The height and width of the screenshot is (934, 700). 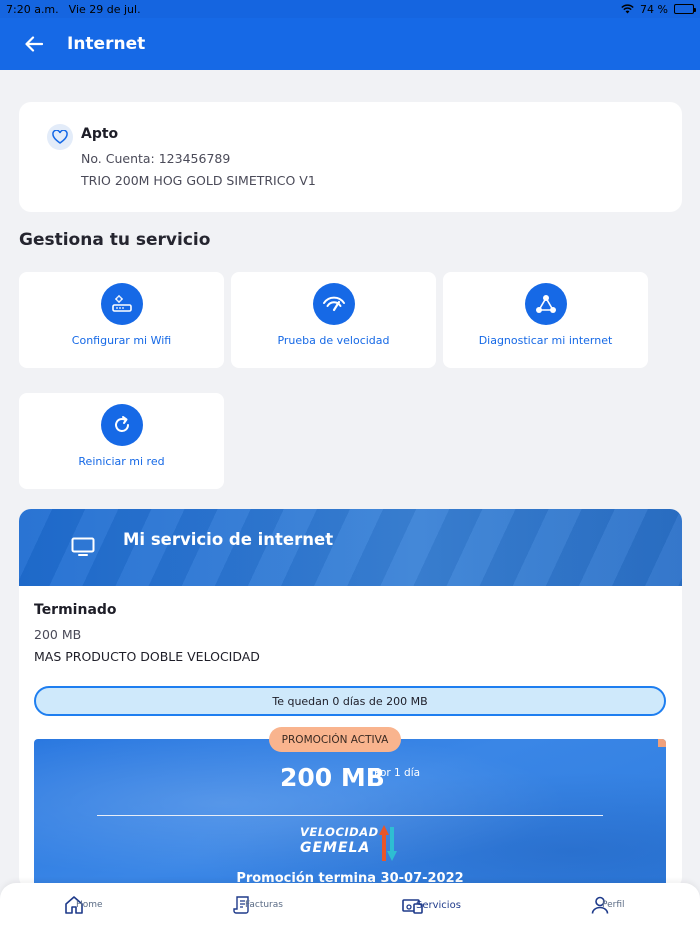 What do you see at coordinates (613, 905) in the screenshot?
I see `nav-label-profile: Perfil` at bounding box center [613, 905].